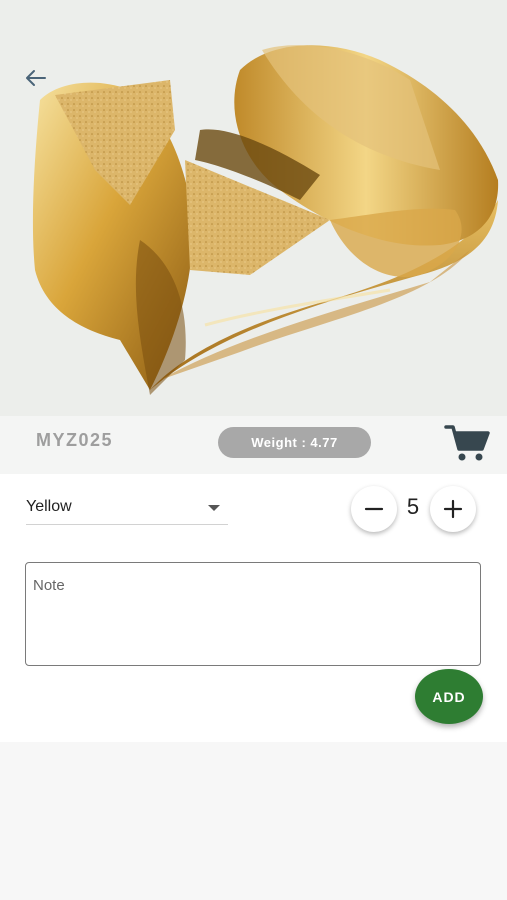  Describe the element at coordinates (49, 506) in the screenshot. I see `color-selected-value: Yellow` at that location.